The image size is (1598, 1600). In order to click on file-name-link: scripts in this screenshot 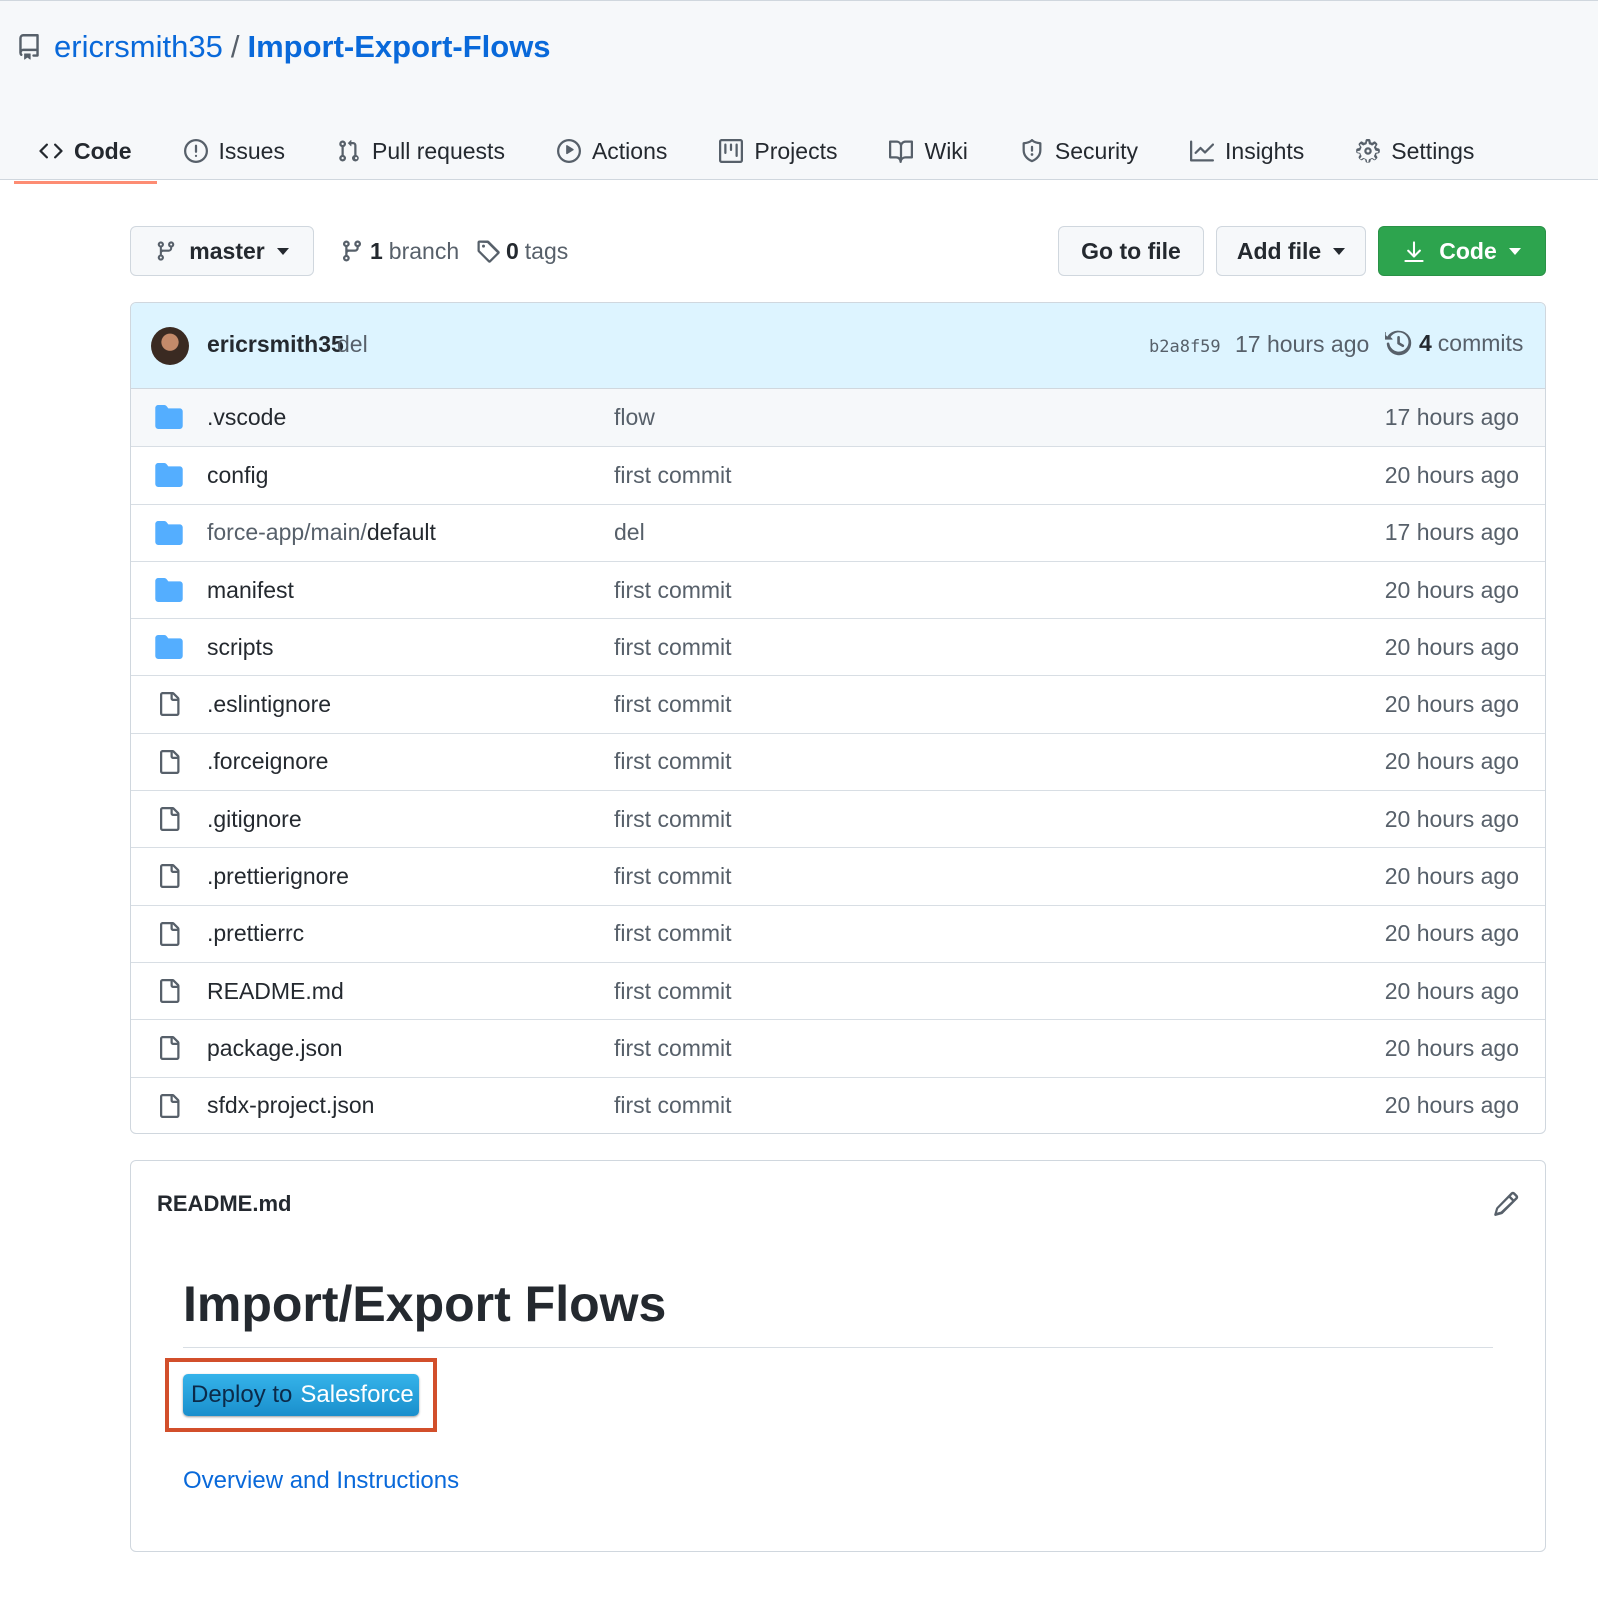, I will do `click(240, 647)`.